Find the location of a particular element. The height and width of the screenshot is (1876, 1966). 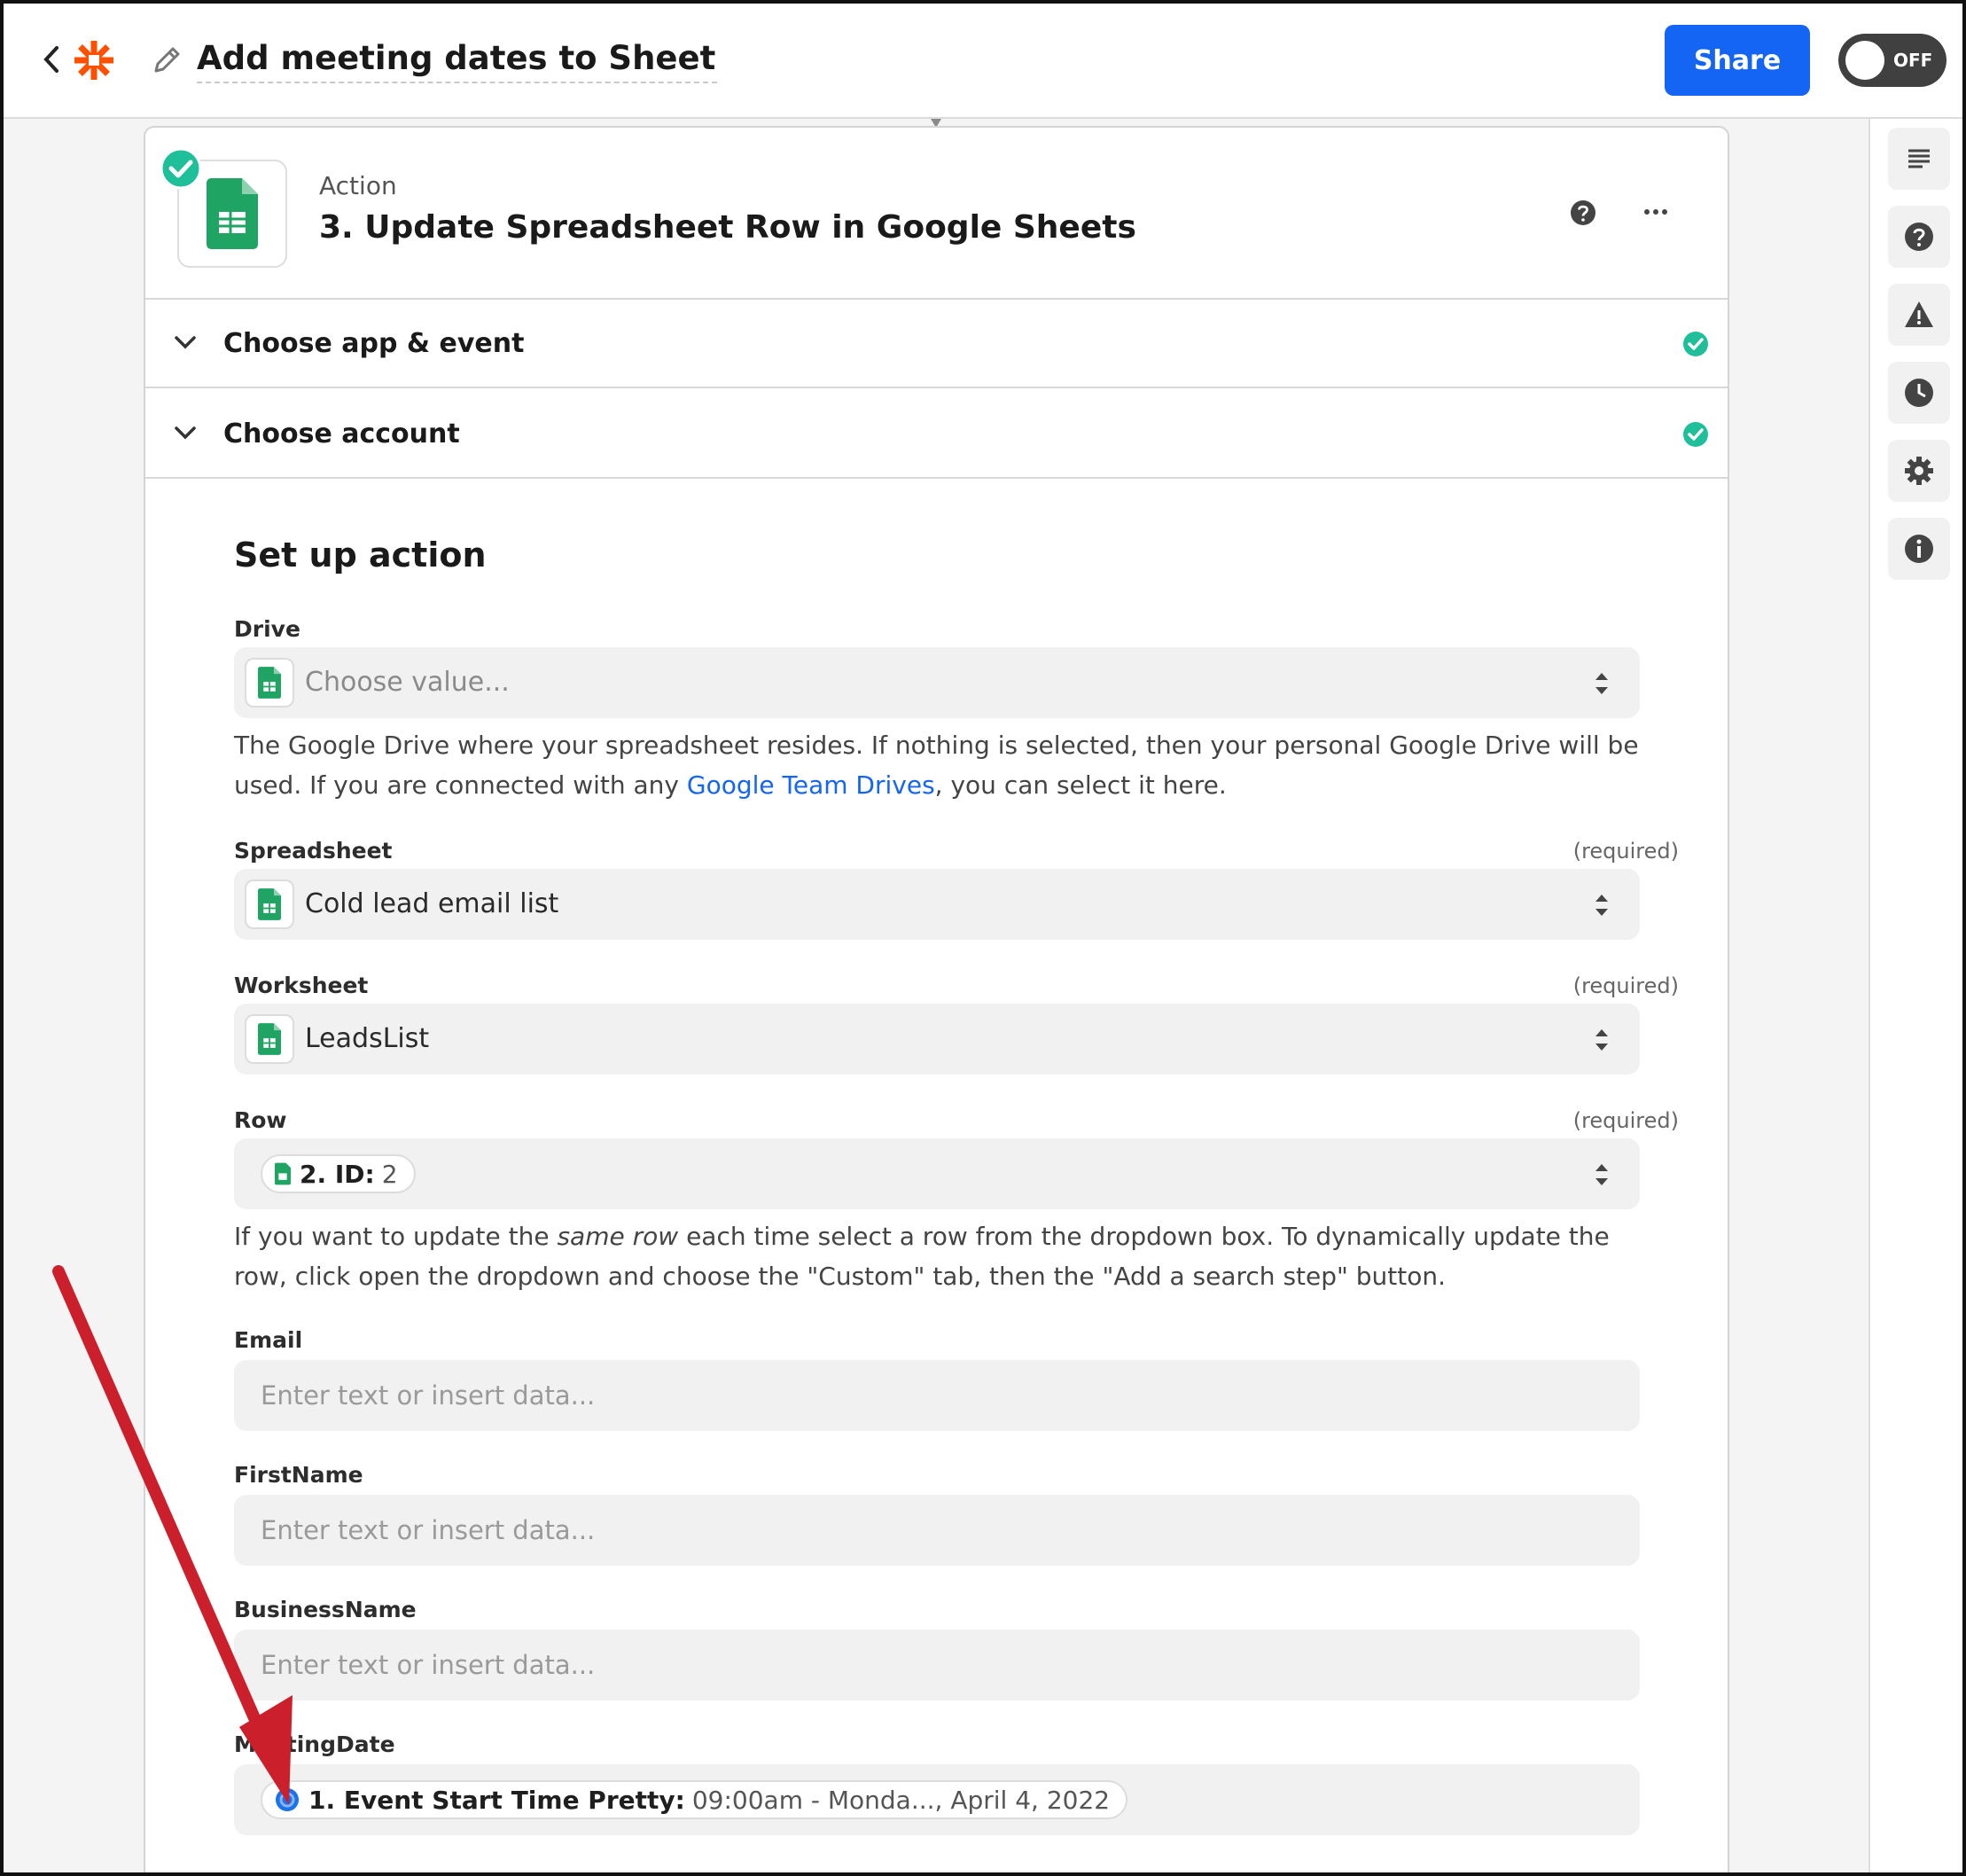

clock-icon is located at coordinates (1919, 393).